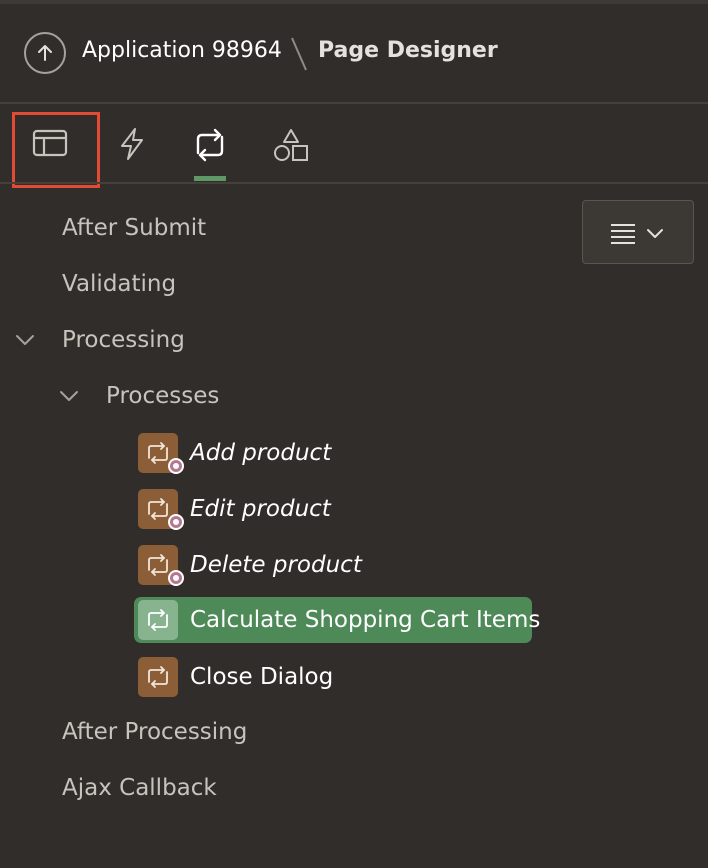 The width and height of the screenshot is (708, 868). What do you see at coordinates (365, 620) in the screenshot?
I see `process-label: Calculate Shopping Cart Items` at bounding box center [365, 620].